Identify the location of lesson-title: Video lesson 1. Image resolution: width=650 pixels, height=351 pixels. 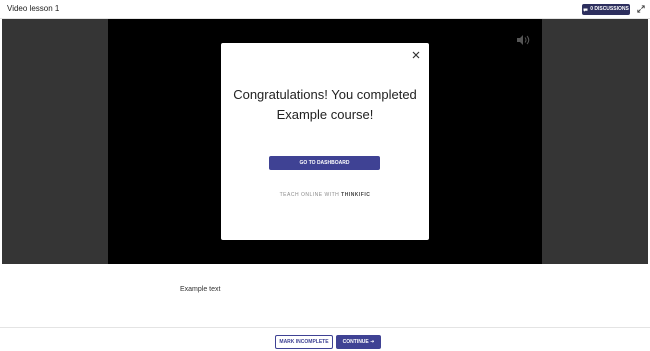
(33, 8).